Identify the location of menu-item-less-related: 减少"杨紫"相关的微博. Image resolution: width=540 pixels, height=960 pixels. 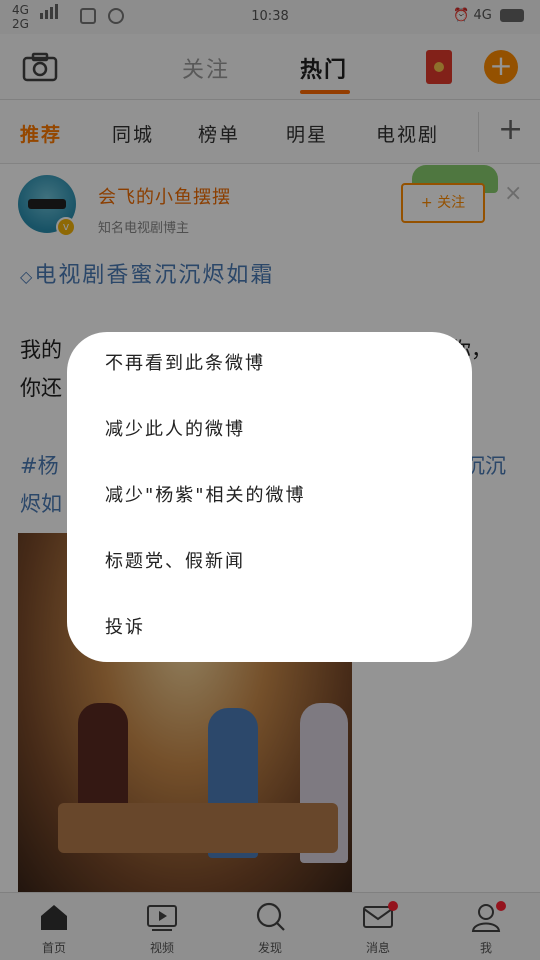
(270, 496).